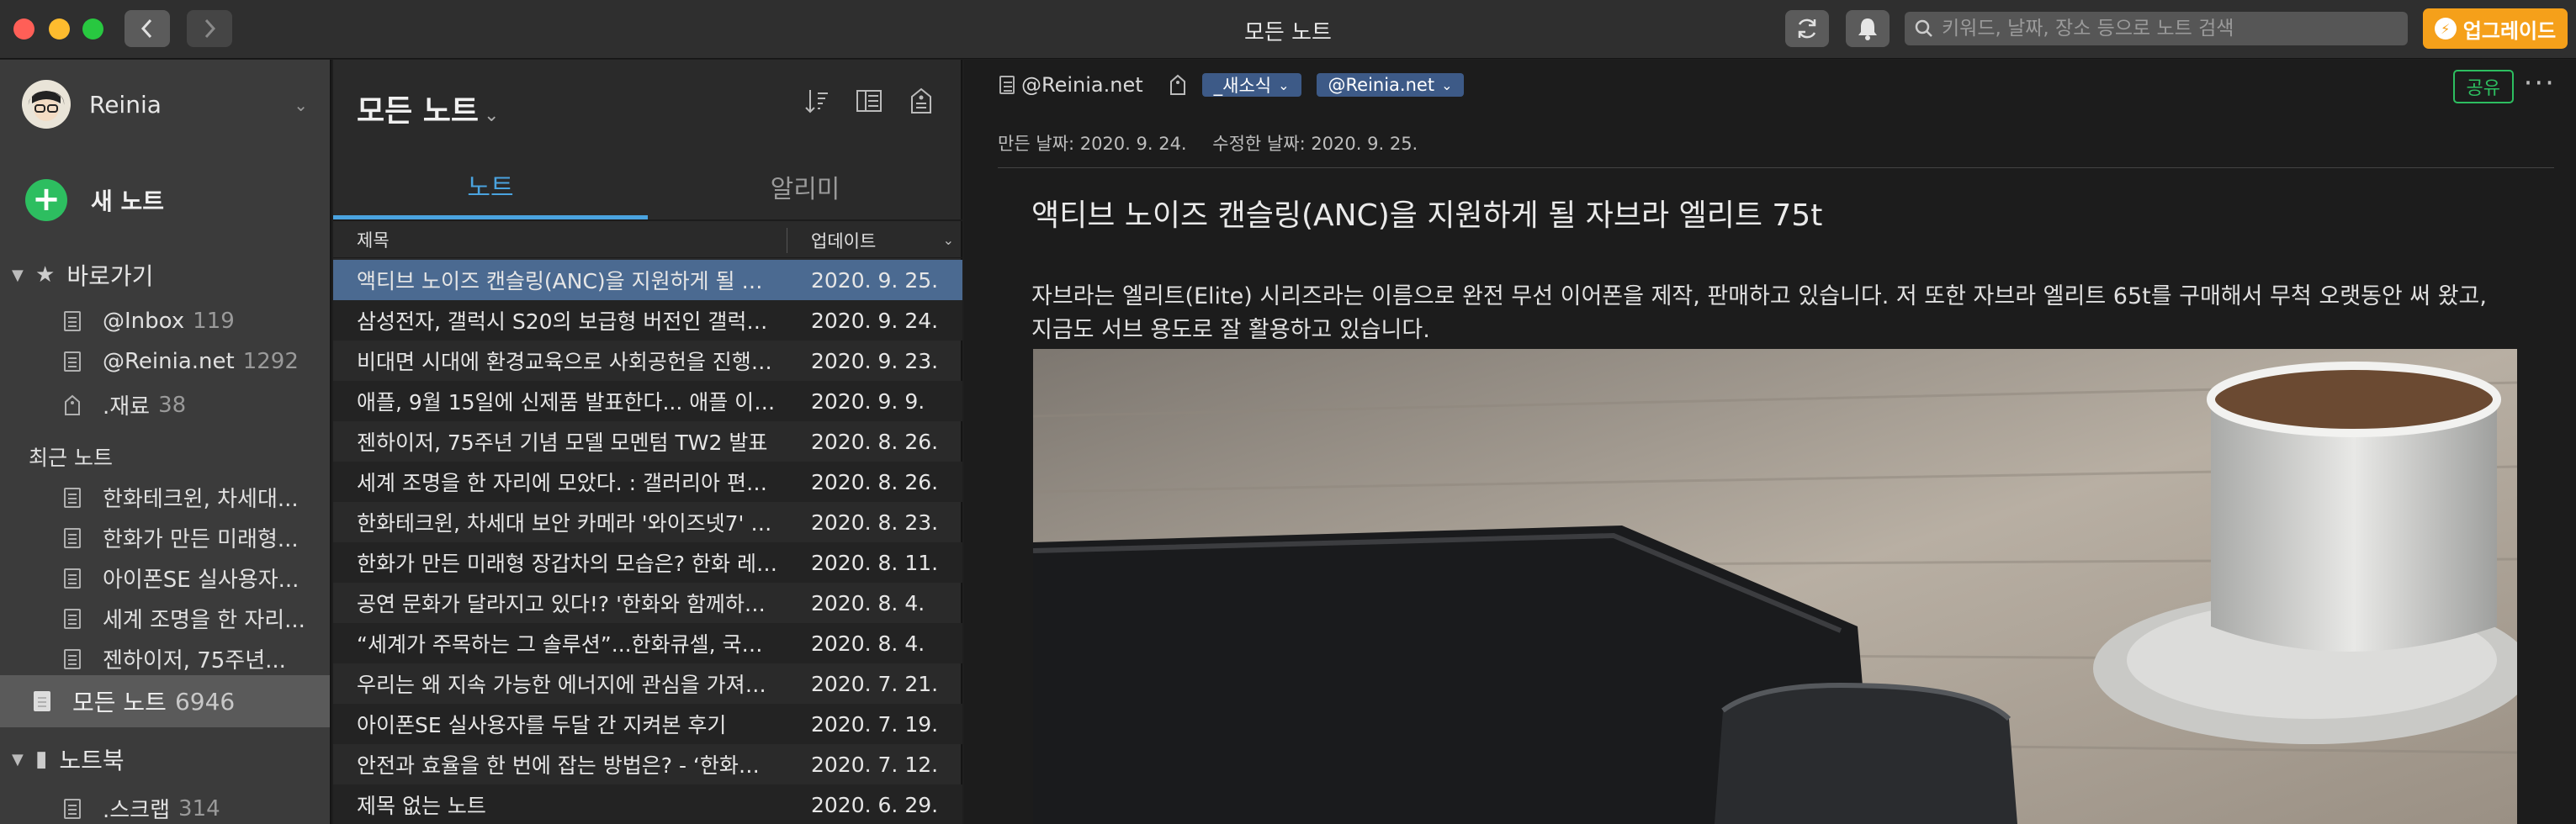 The height and width of the screenshot is (824, 2576). What do you see at coordinates (2175, 29) in the screenshot?
I see `search-input` at bounding box center [2175, 29].